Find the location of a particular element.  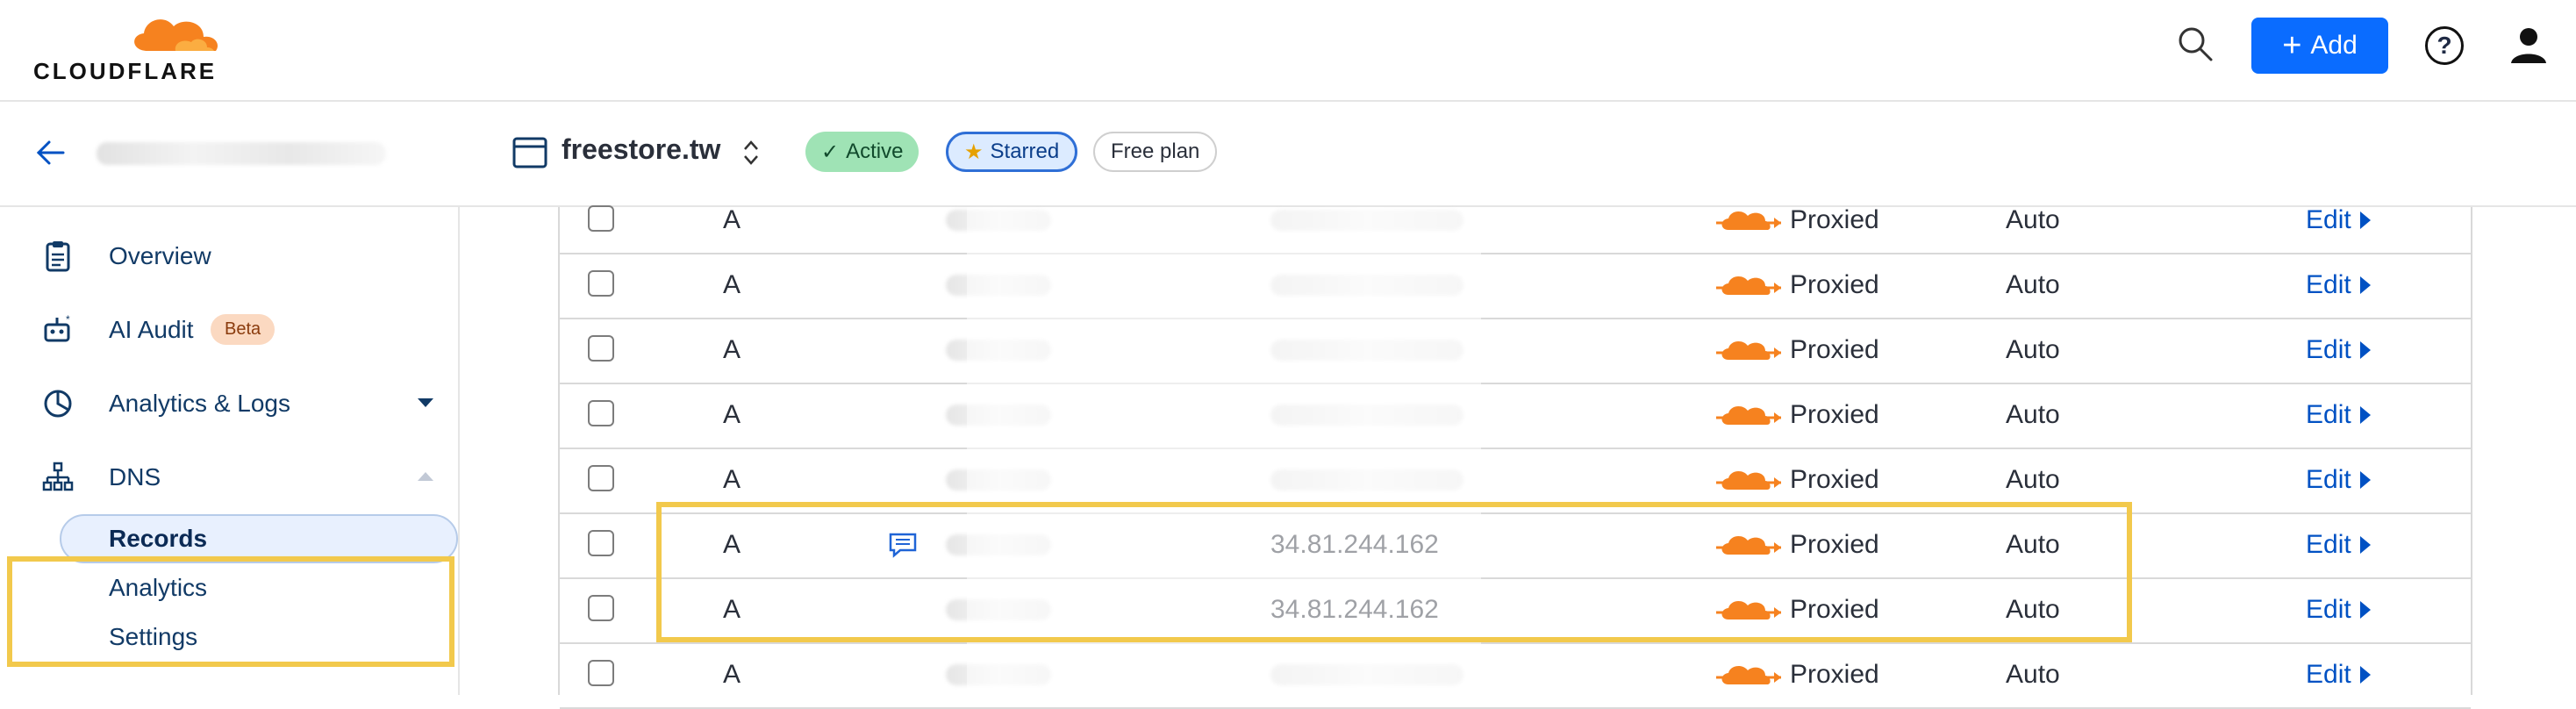

cloudflare-logo: CLOUDFLARE is located at coordinates (138, 46).